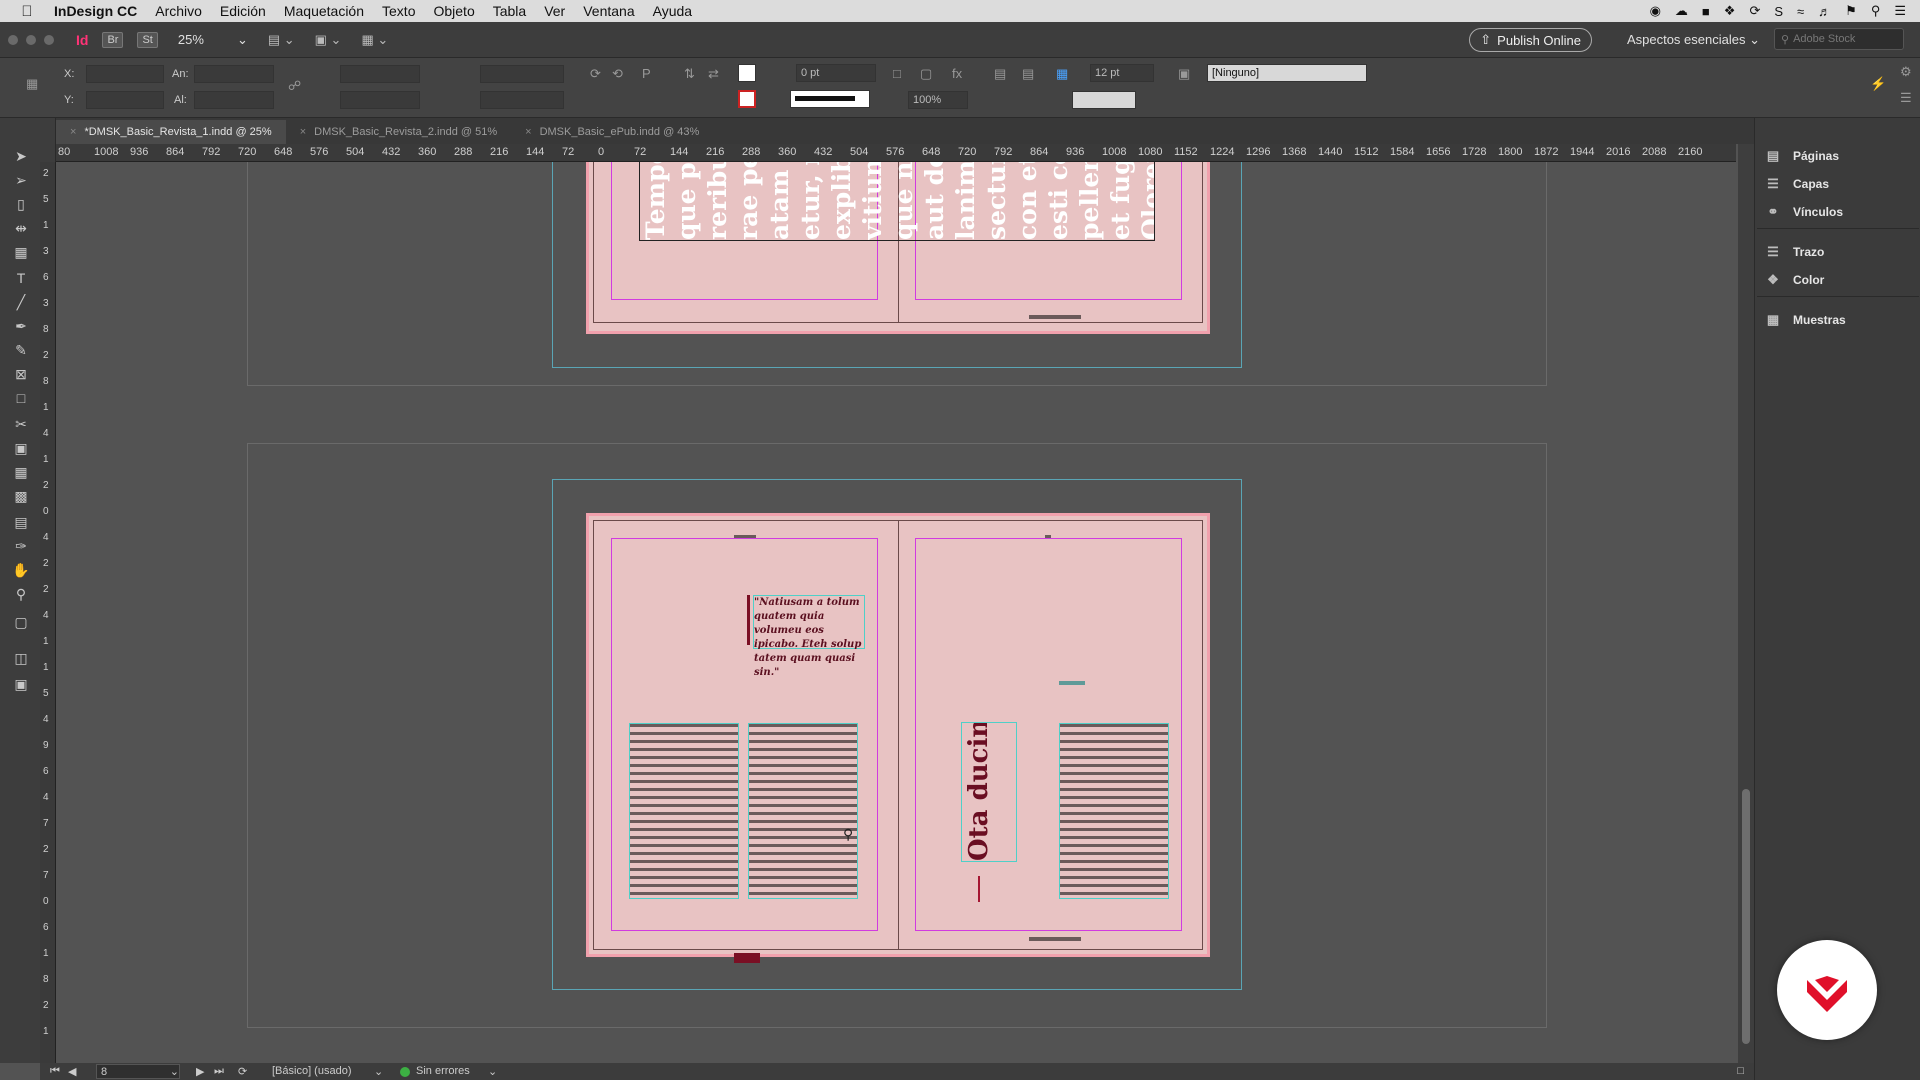 This screenshot has height=1080, width=1920. Describe the element at coordinates (380, 100) in the screenshot. I see `scale-y-field` at that location.